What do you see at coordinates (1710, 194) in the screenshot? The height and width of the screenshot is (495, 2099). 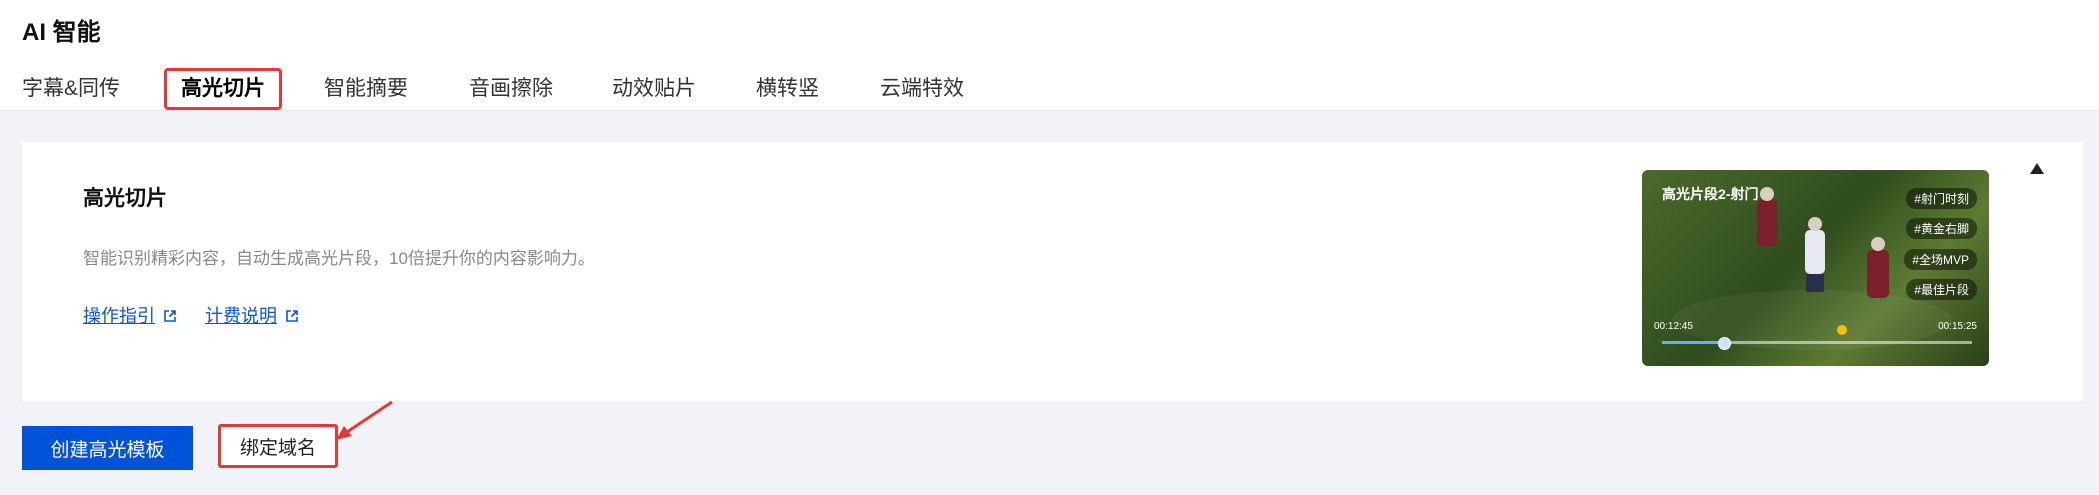 I see `preview-title: 高光片段2-射门` at bounding box center [1710, 194].